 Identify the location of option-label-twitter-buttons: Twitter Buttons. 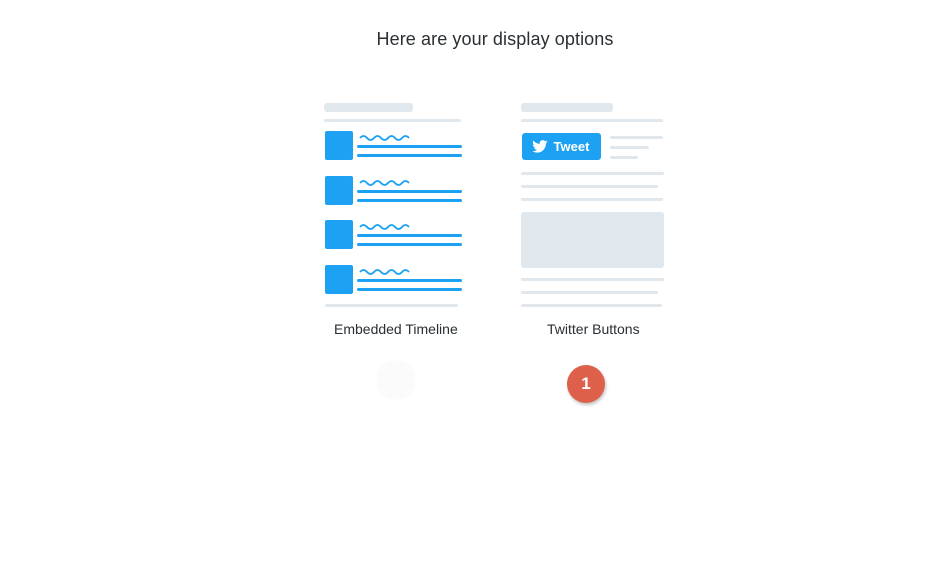
(593, 329).